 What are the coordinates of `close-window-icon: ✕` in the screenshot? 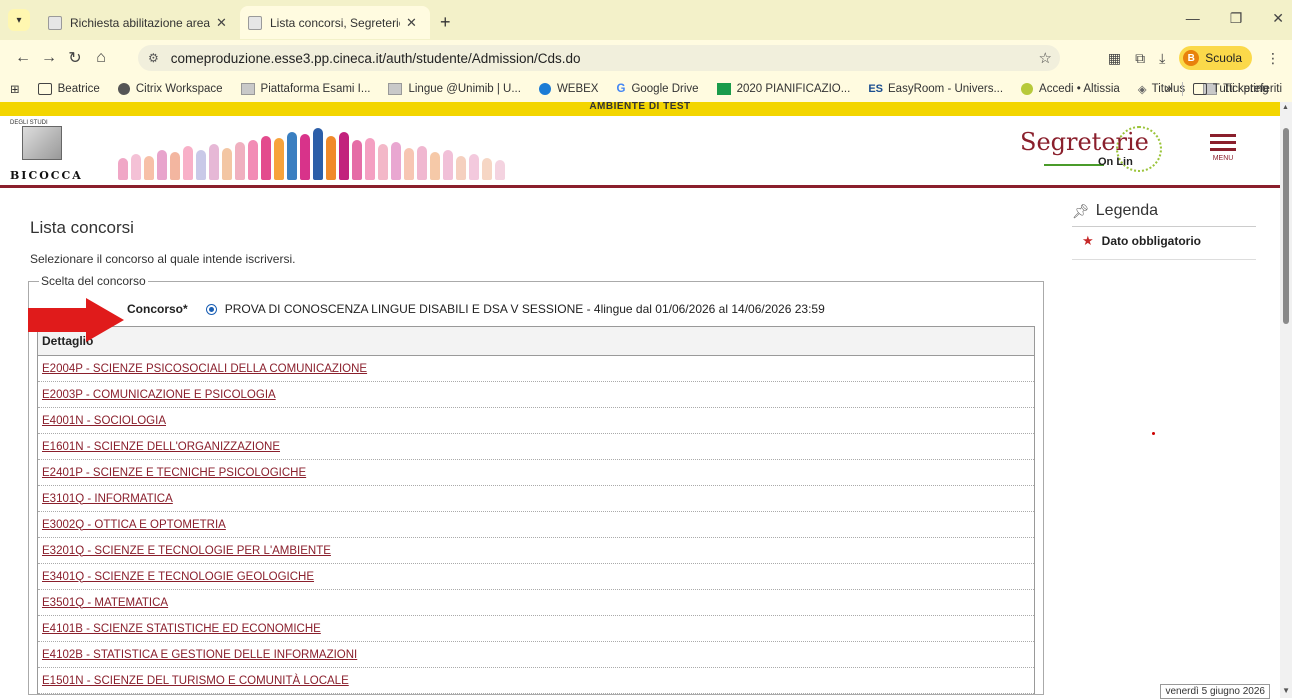 It's located at (1278, 18).